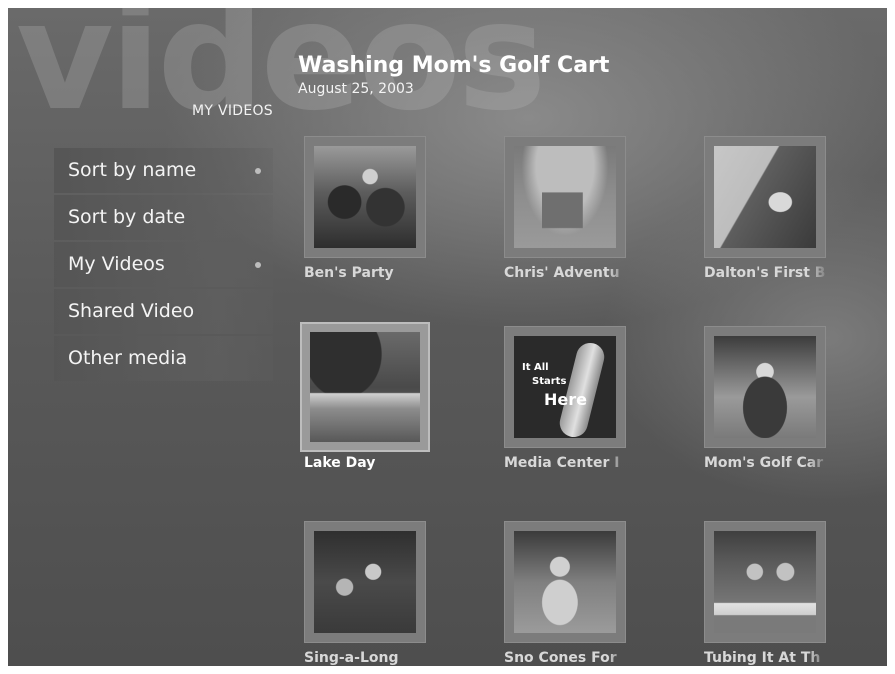 The image size is (895, 674). I want to click on menu-item-label: Sort by date, so click(127, 217).